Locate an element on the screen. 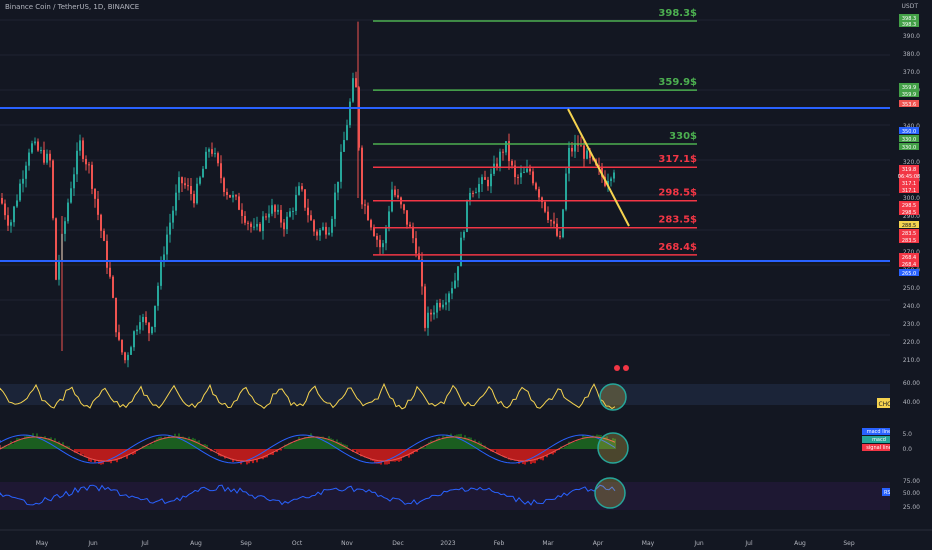 The image size is (932, 550). time-tick: May is located at coordinates (648, 543).